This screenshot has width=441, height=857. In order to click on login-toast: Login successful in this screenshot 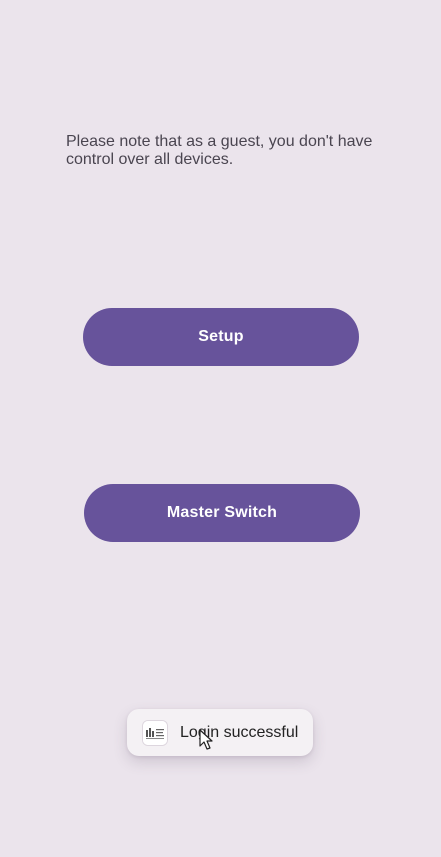, I will do `click(220, 732)`.